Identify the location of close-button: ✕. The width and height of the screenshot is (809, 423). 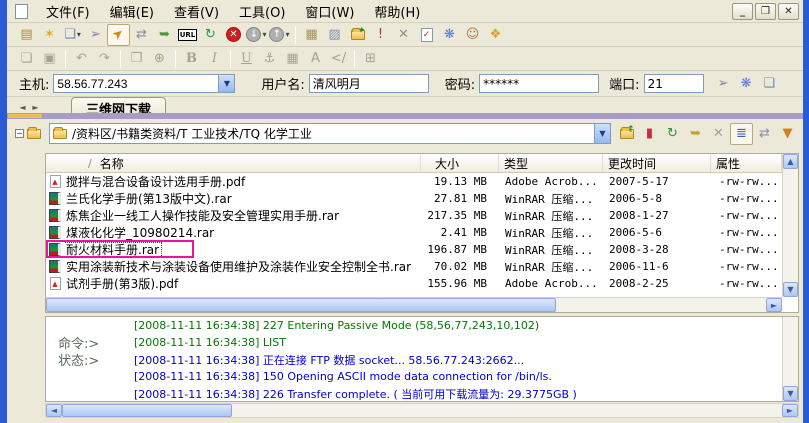
(788, 11).